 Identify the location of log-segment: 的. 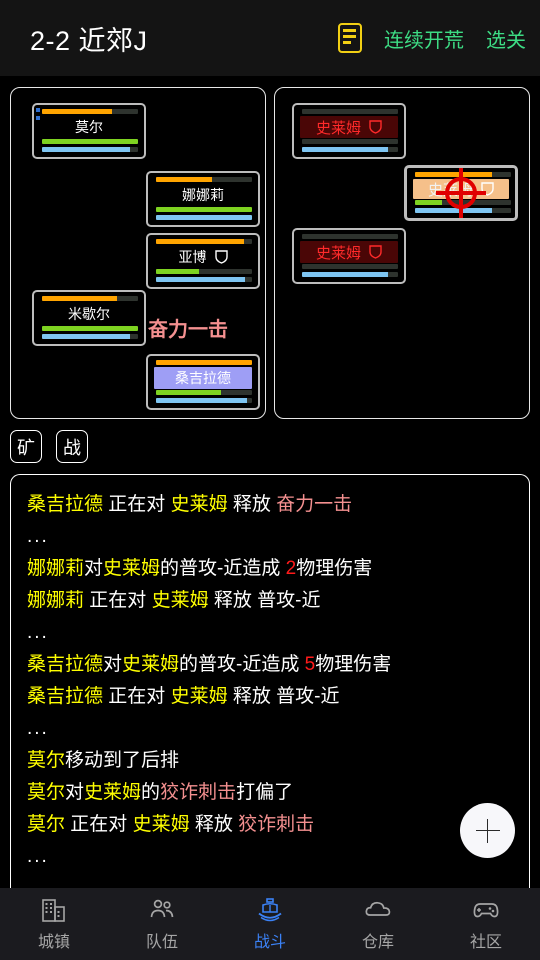
(151, 792).